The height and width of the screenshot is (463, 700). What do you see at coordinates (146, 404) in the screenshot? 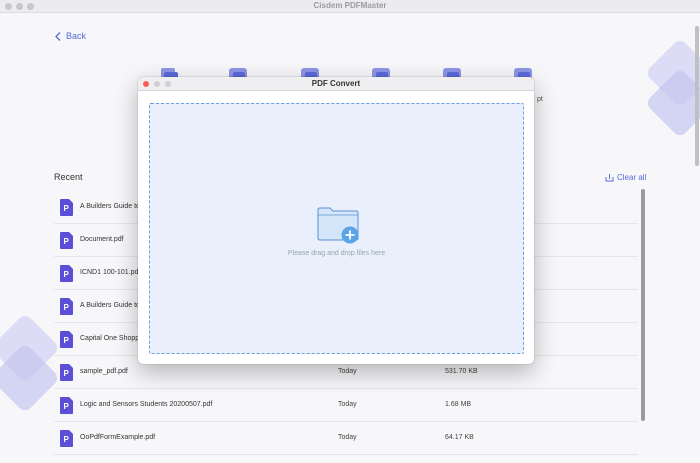
I see `file-name: Logic and Sensors Students 20200507.pdf` at bounding box center [146, 404].